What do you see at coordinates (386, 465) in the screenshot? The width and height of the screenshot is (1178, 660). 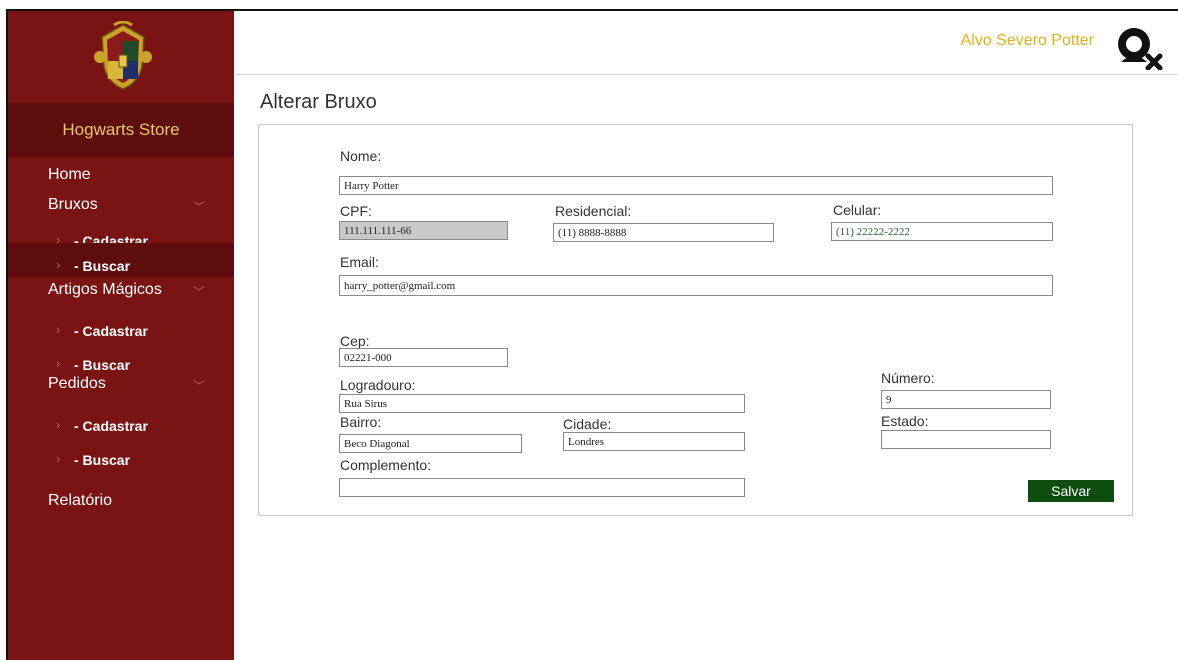 I see `complemento-label: Complemento:` at bounding box center [386, 465].